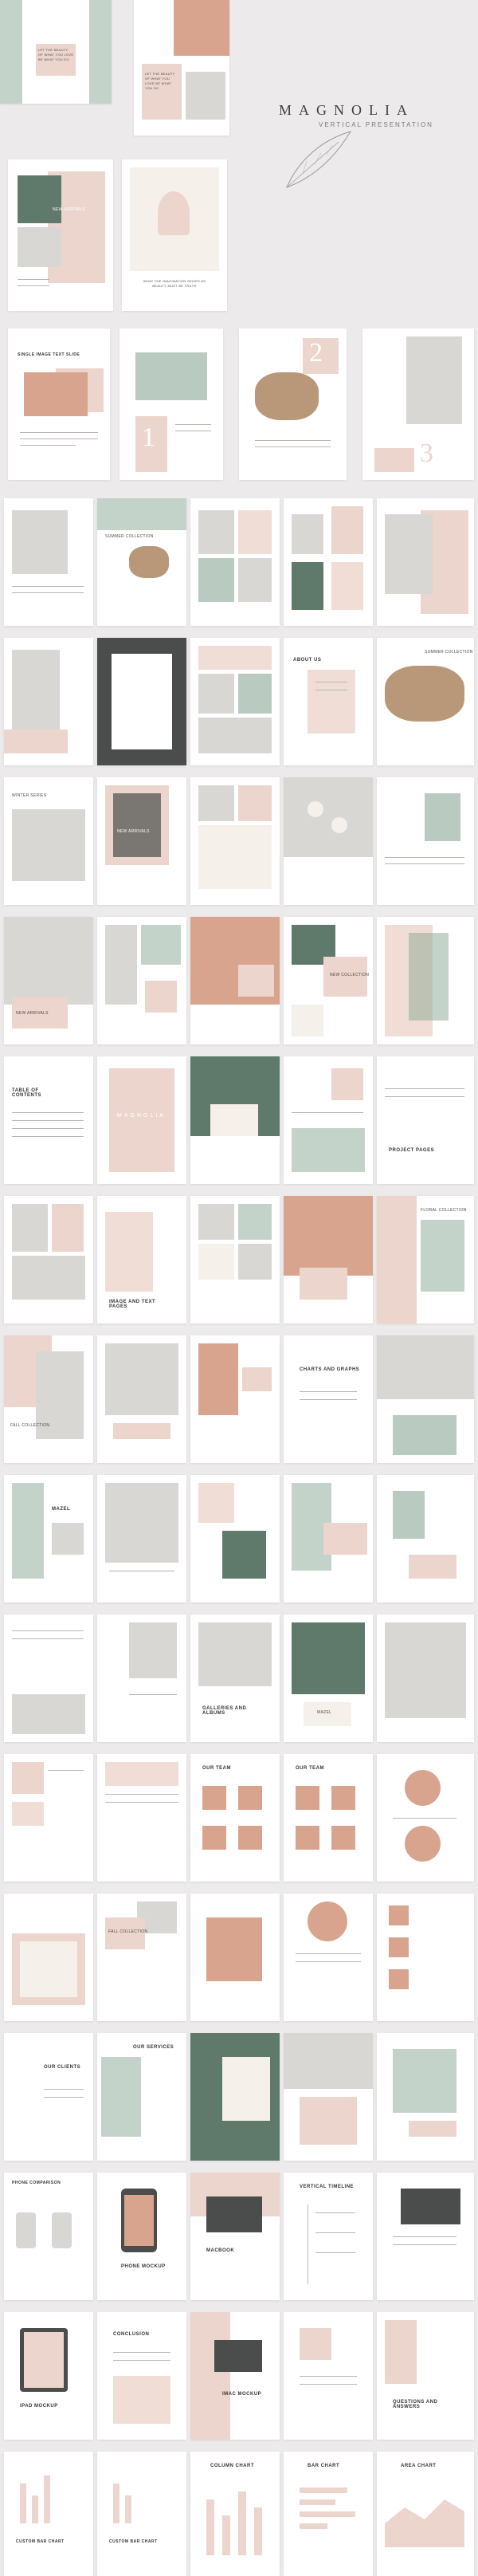 This screenshot has height=2576, width=478. What do you see at coordinates (328, 2514) in the screenshot?
I see `slide-thumb-bar: BAR CHART` at bounding box center [328, 2514].